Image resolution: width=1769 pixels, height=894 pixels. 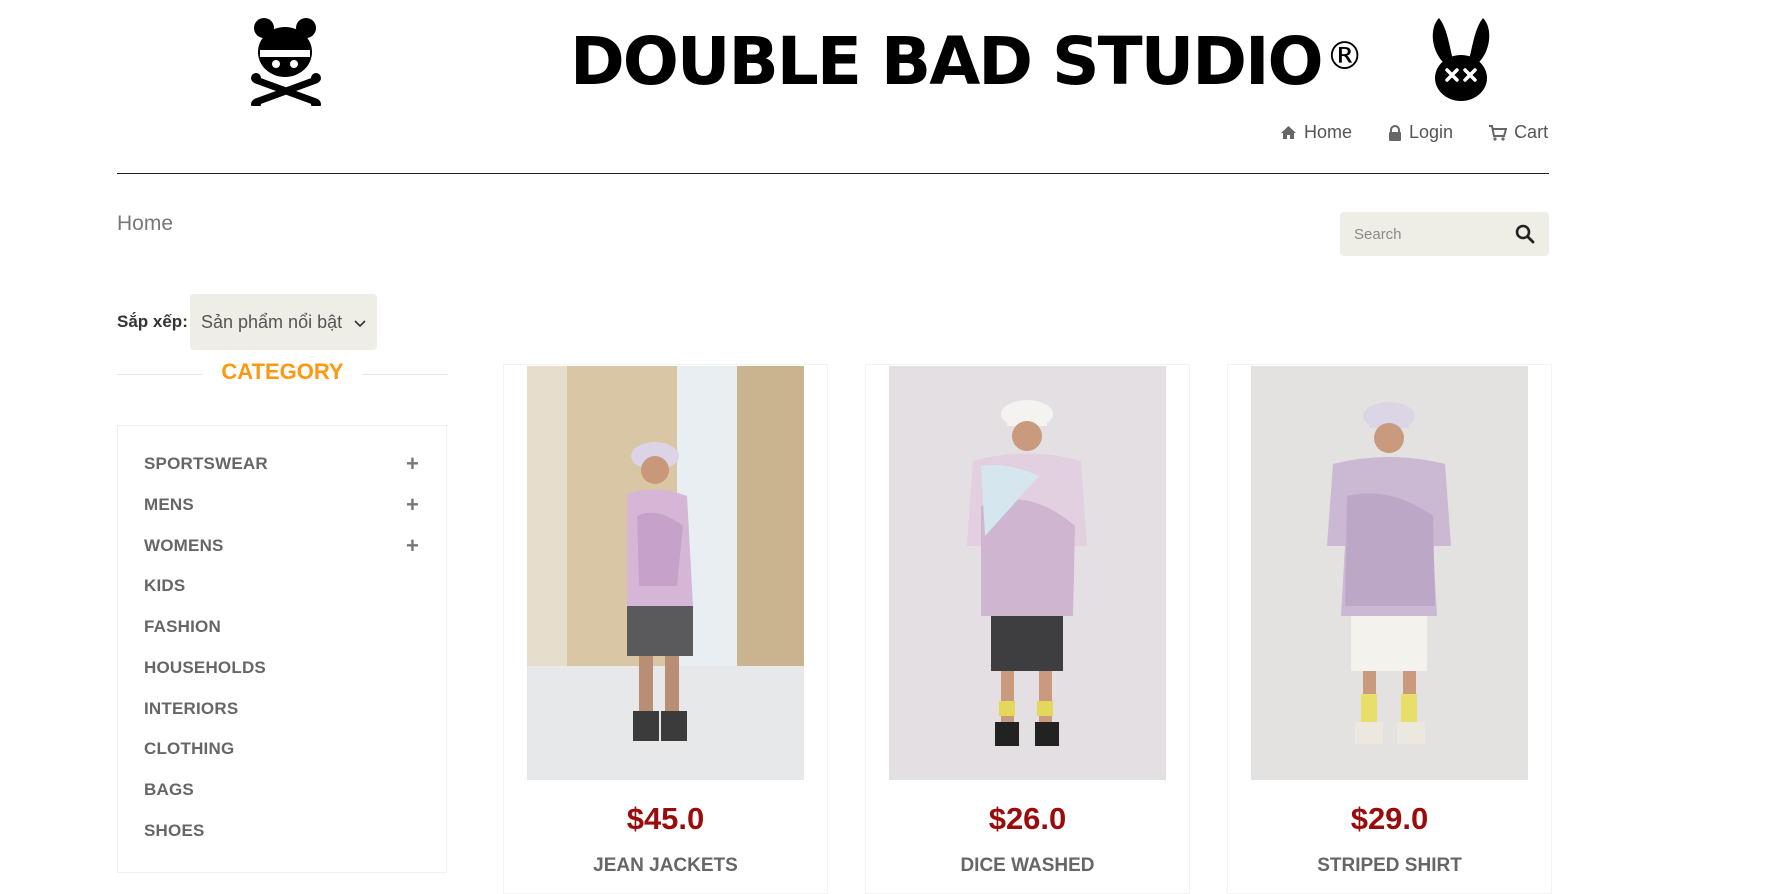 What do you see at coordinates (189, 748) in the screenshot?
I see `category-item-label: CLOTHING` at bounding box center [189, 748].